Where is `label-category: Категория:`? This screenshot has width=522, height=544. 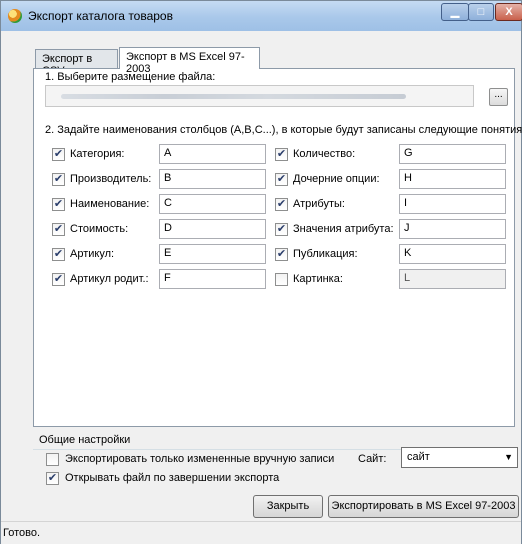
label-category: Категория: is located at coordinates (97, 154).